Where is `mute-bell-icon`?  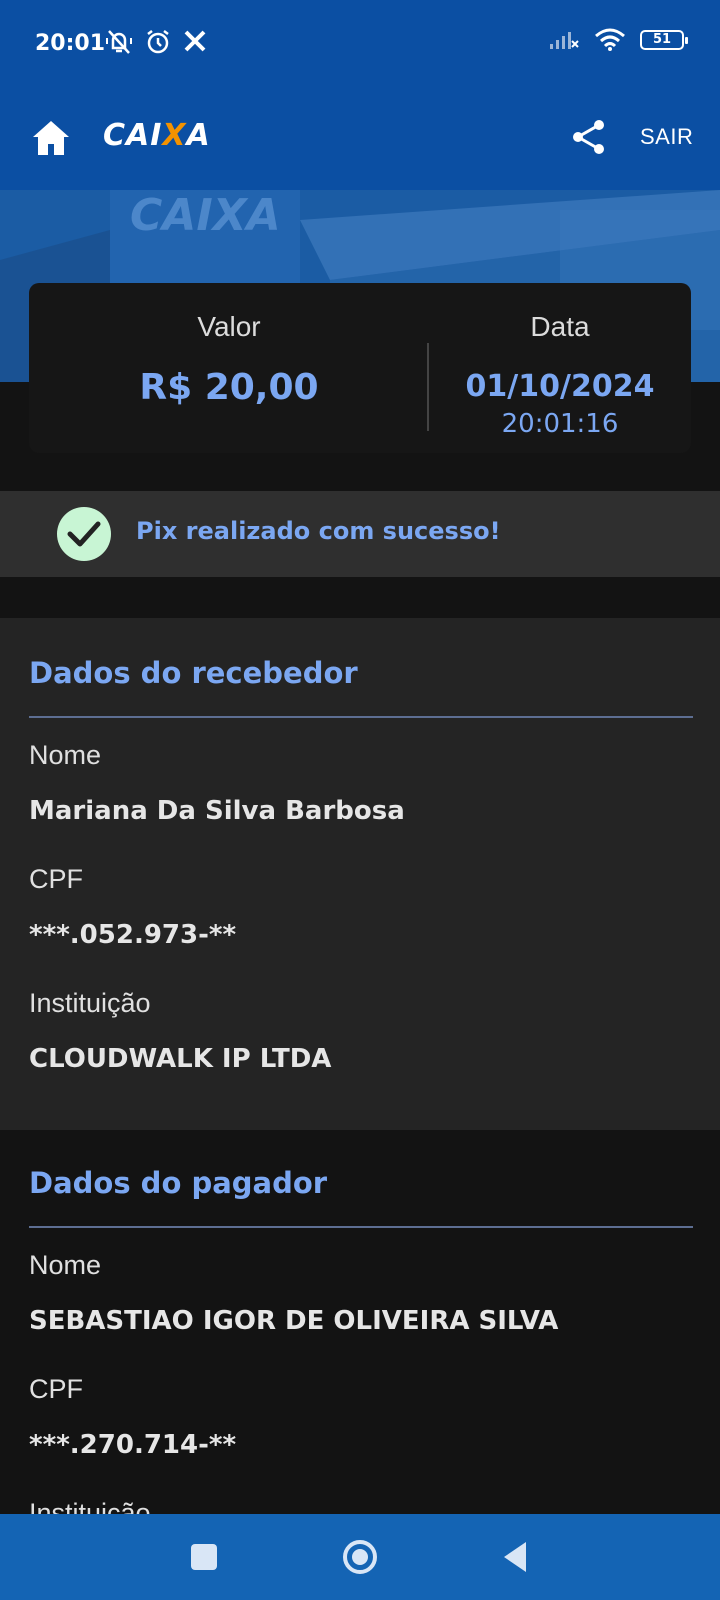
mute-bell-icon is located at coordinates (119, 42).